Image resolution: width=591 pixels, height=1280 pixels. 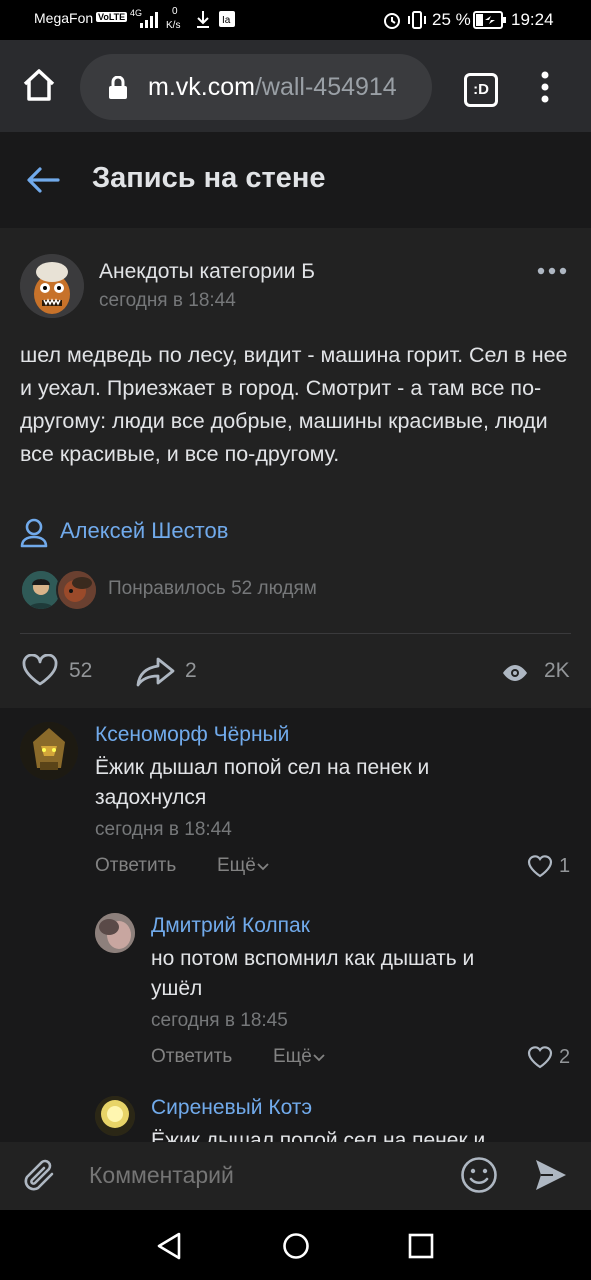 What do you see at coordinates (231, 1108) in the screenshot?
I see `commenter-name: Сиреневый Котэ` at bounding box center [231, 1108].